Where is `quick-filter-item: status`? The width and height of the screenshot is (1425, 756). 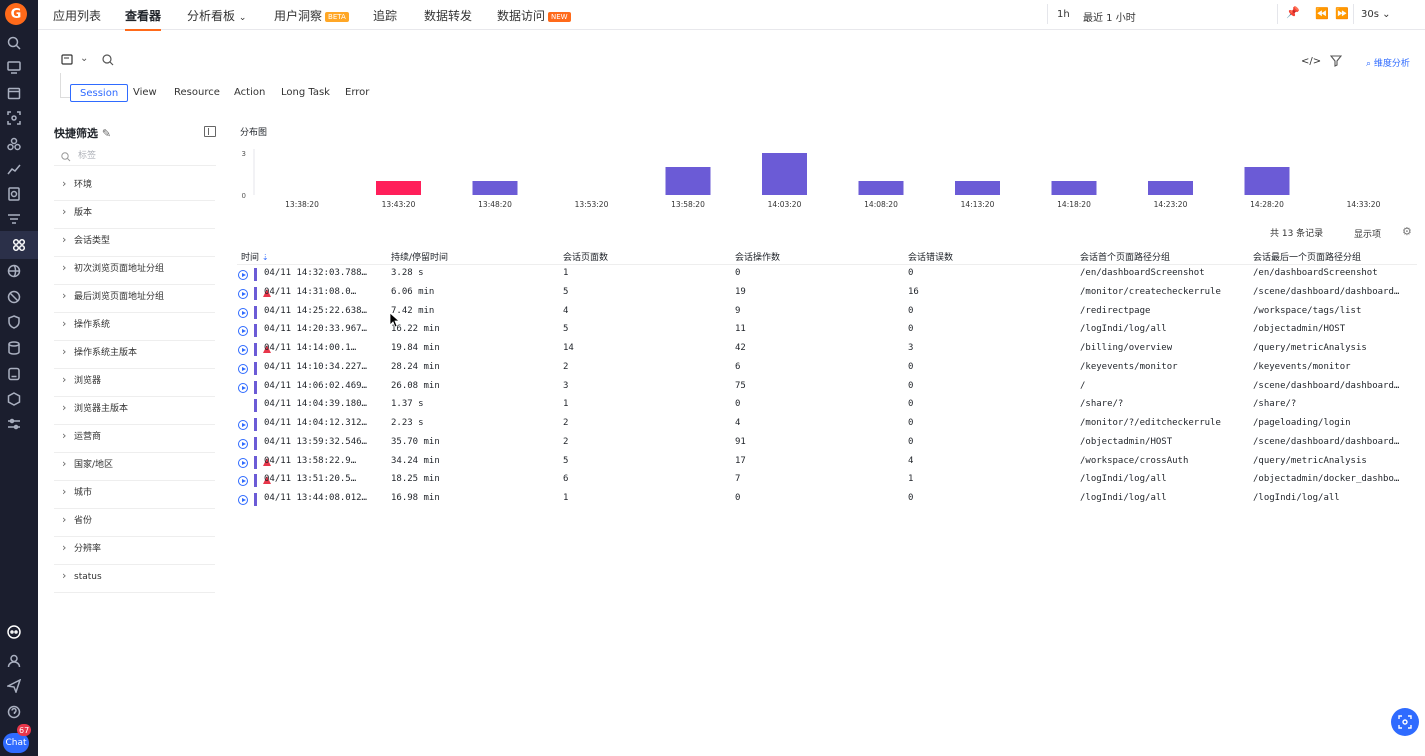 quick-filter-item: status is located at coordinates (134, 579).